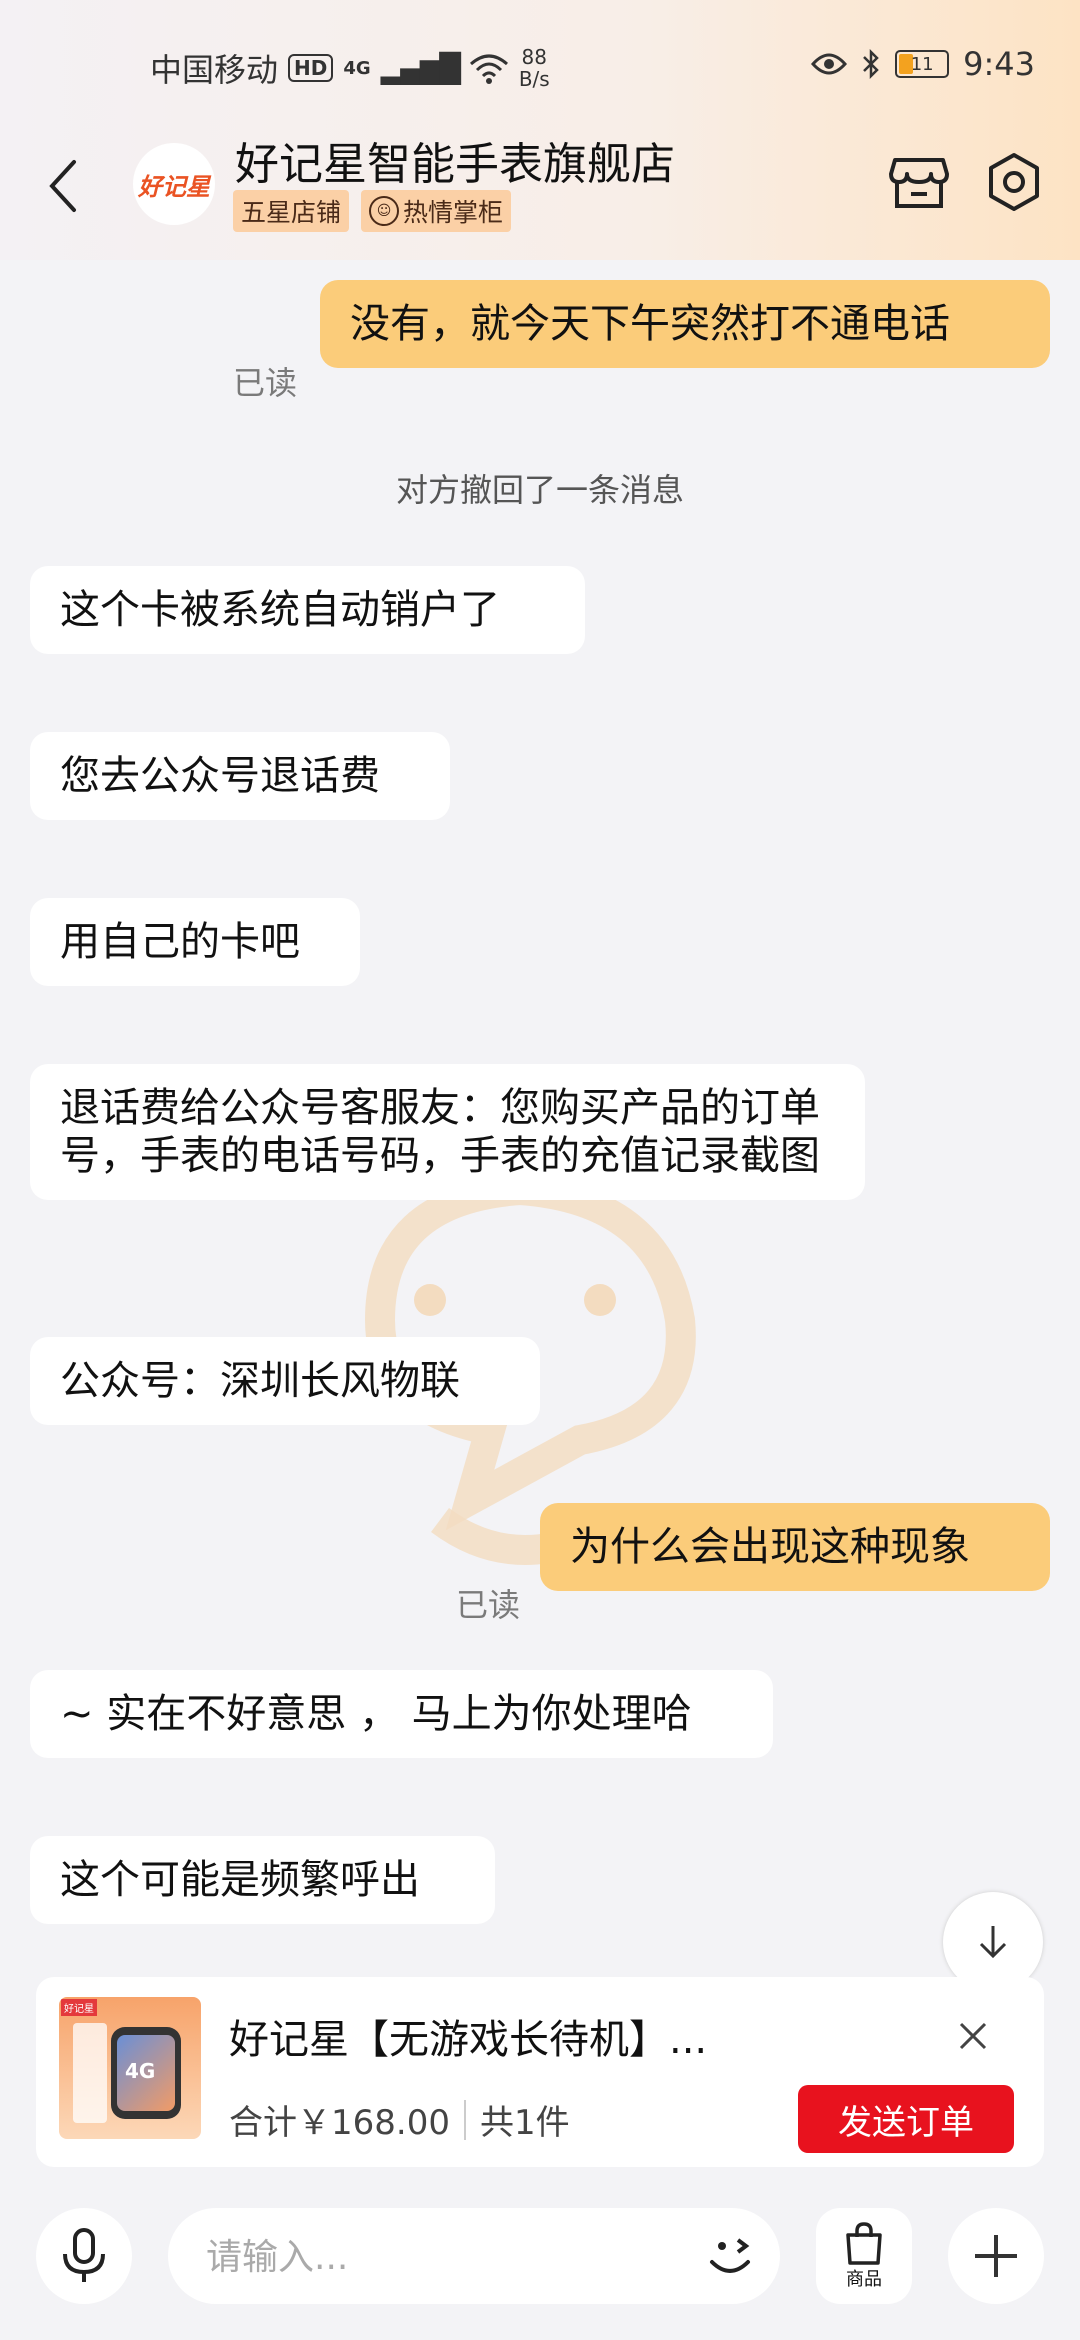 Image resolution: width=1080 pixels, height=2340 pixels. I want to click on shop-name: 好记星智能手表旗舰店, so click(455, 160).